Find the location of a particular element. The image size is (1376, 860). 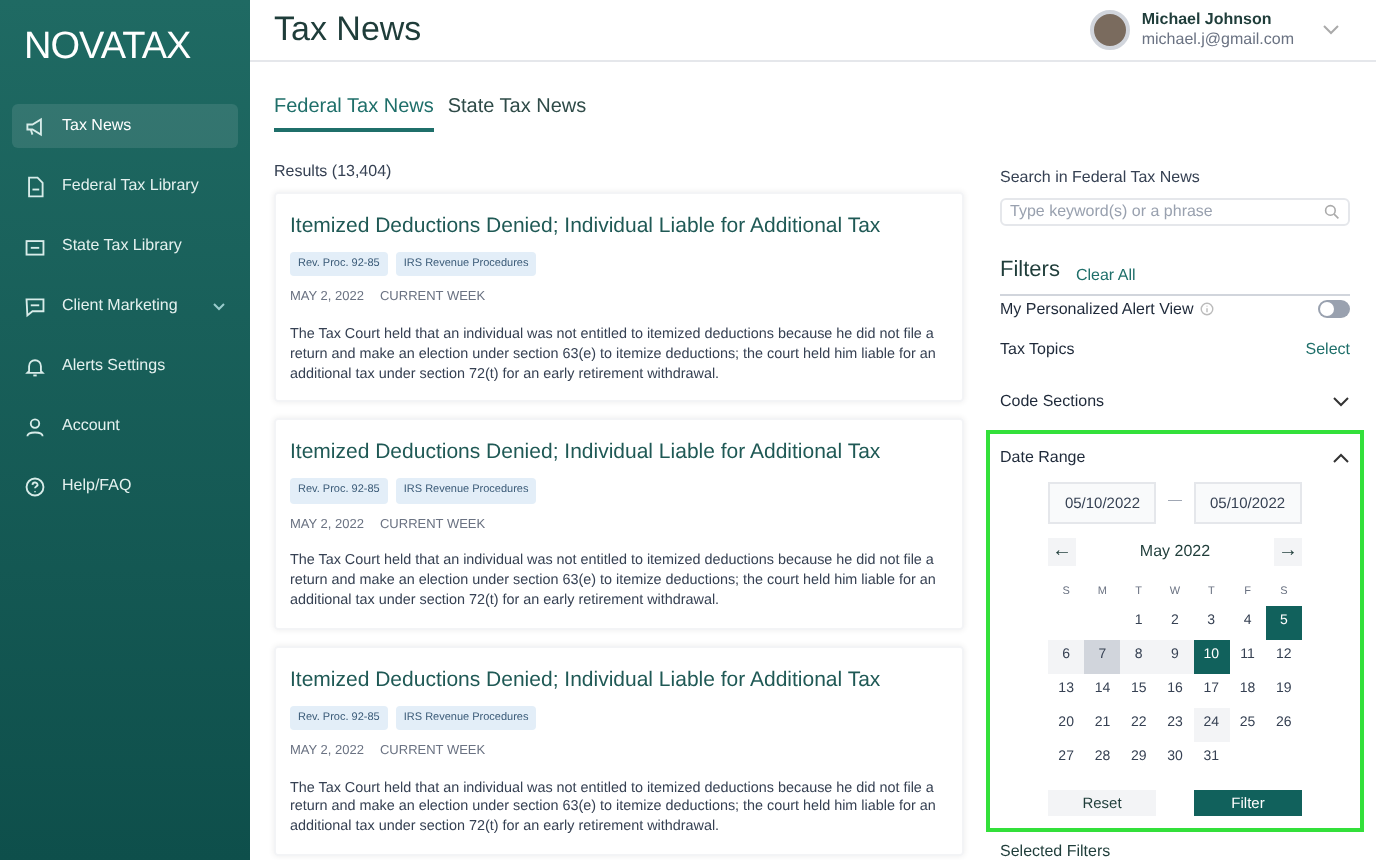

chevron-down-icon is located at coordinates (1341, 401).